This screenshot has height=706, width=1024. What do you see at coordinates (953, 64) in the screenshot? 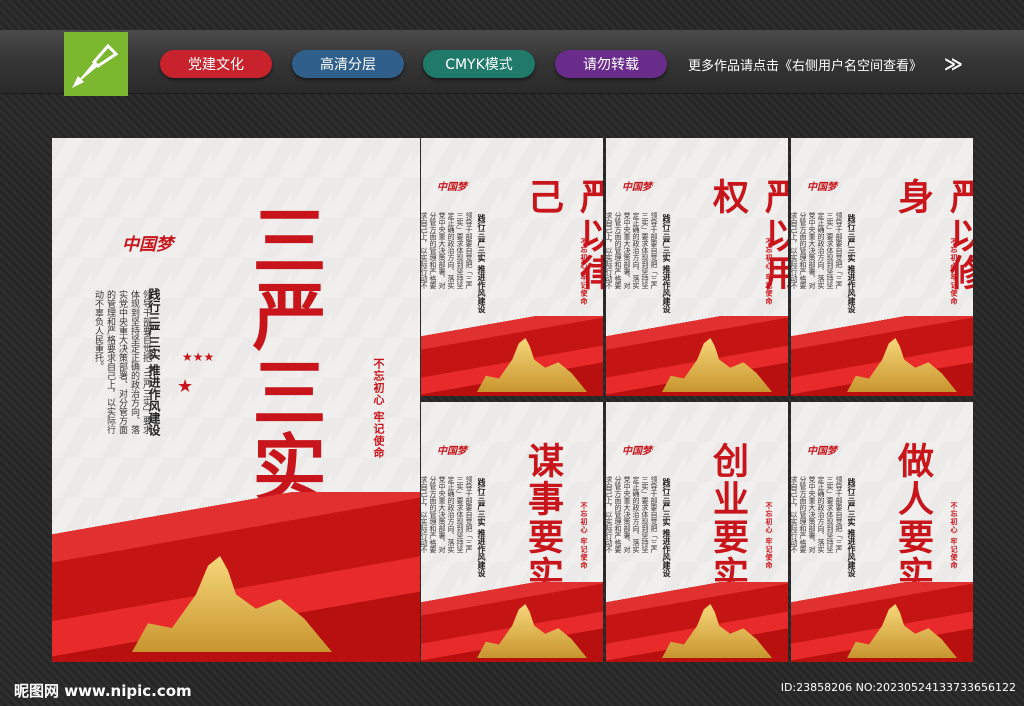
I see `double-chevron-icon: ≫` at bounding box center [953, 64].